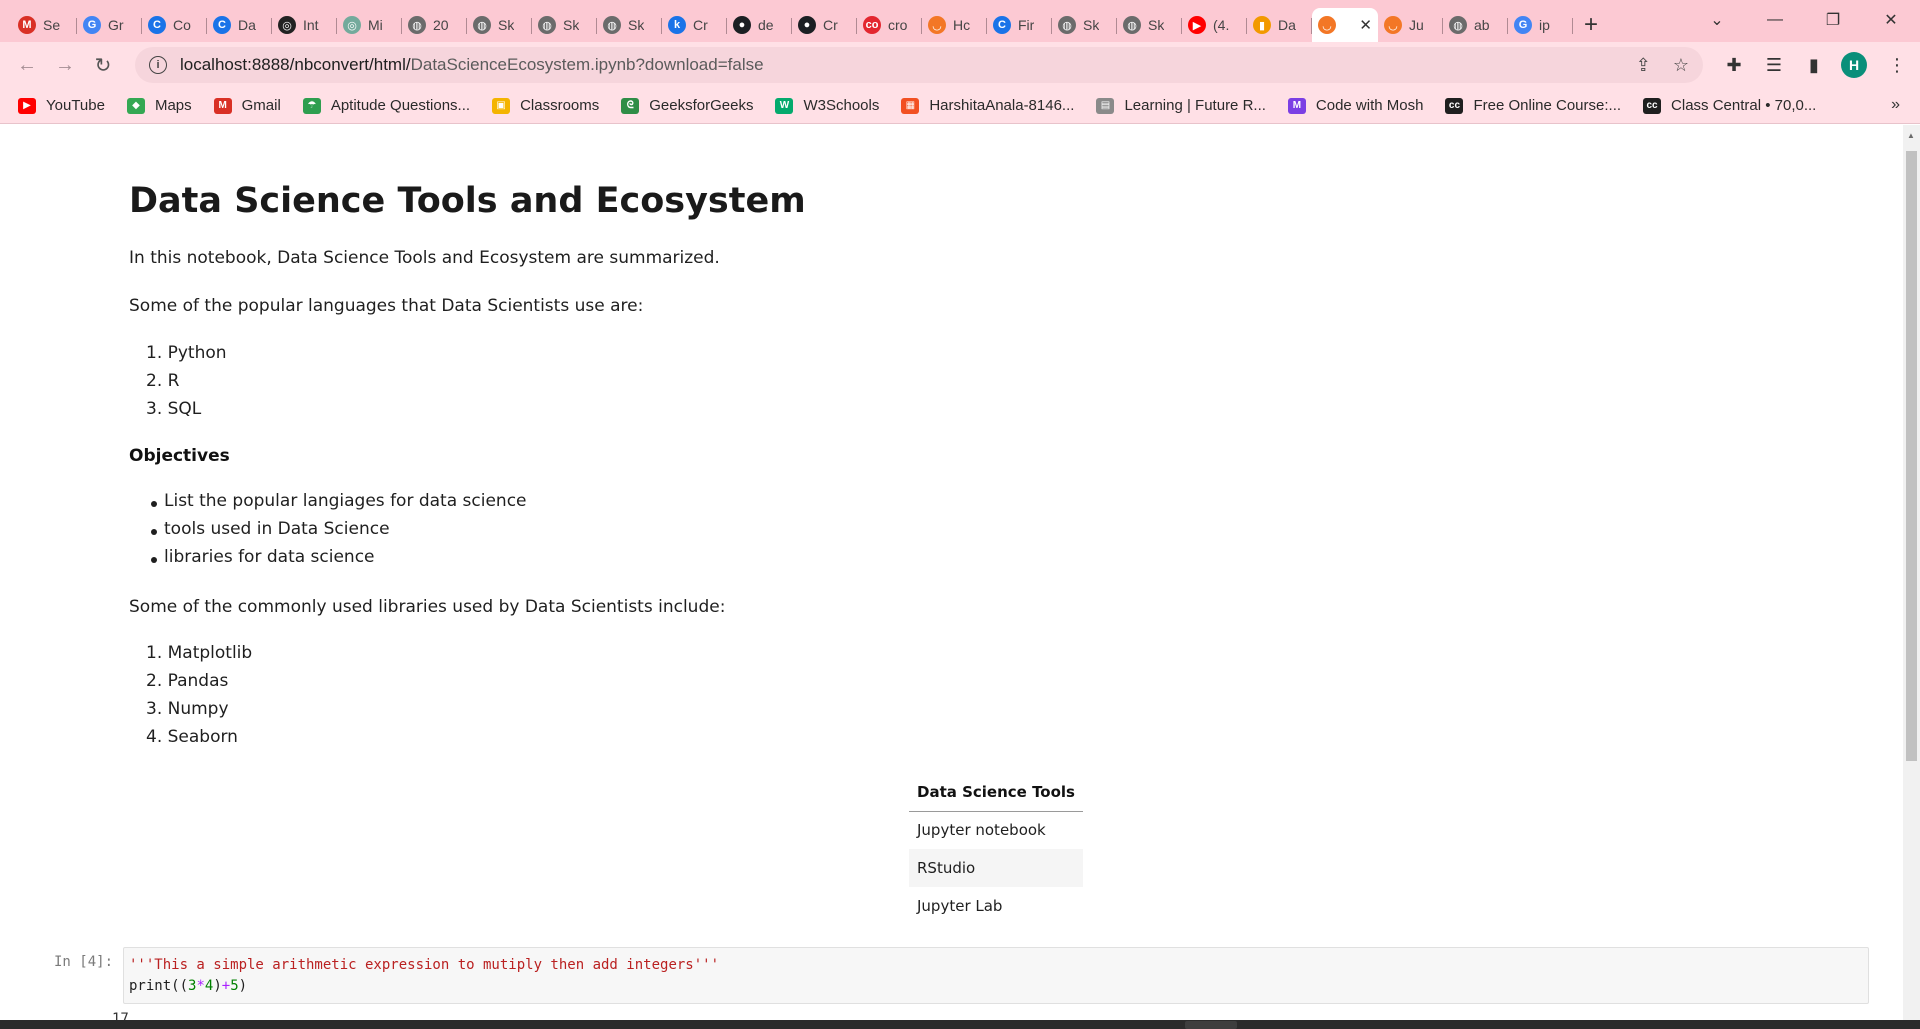 The height and width of the screenshot is (1029, 1920). What do you see at coordinates (159, 105) in the screenshot?
I see `bookmark-item: ◆ Maps` at bounding box center [159, 105].